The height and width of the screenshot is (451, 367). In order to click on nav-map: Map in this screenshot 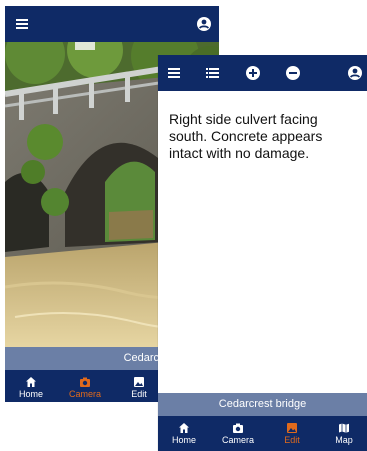, I will do `click(344, 433)`.